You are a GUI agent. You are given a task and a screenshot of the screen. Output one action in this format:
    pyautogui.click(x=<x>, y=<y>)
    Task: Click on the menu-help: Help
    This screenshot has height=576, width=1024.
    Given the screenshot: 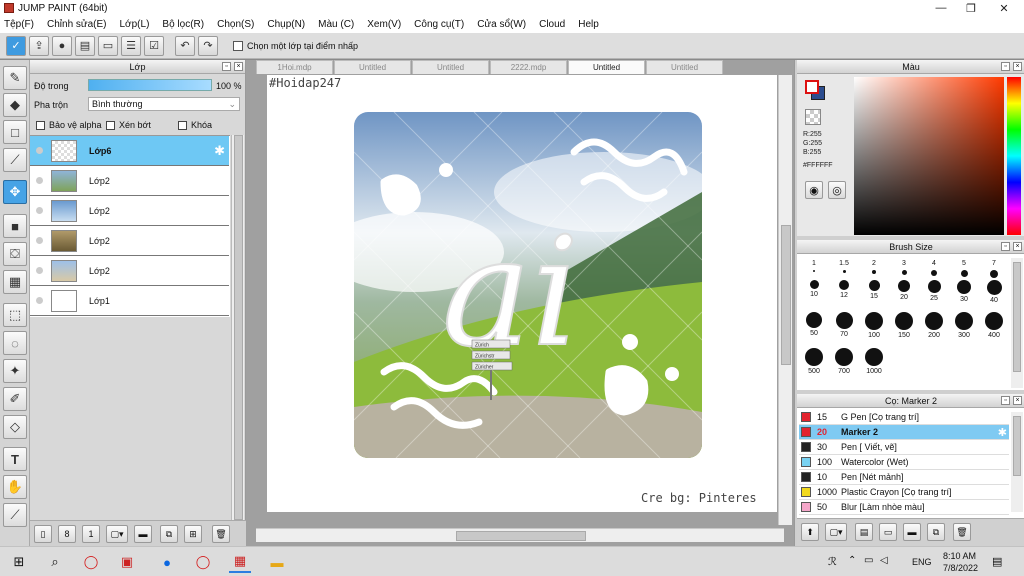 What is the action you would take?
    pyautogui.click(x=588, y=24)
    